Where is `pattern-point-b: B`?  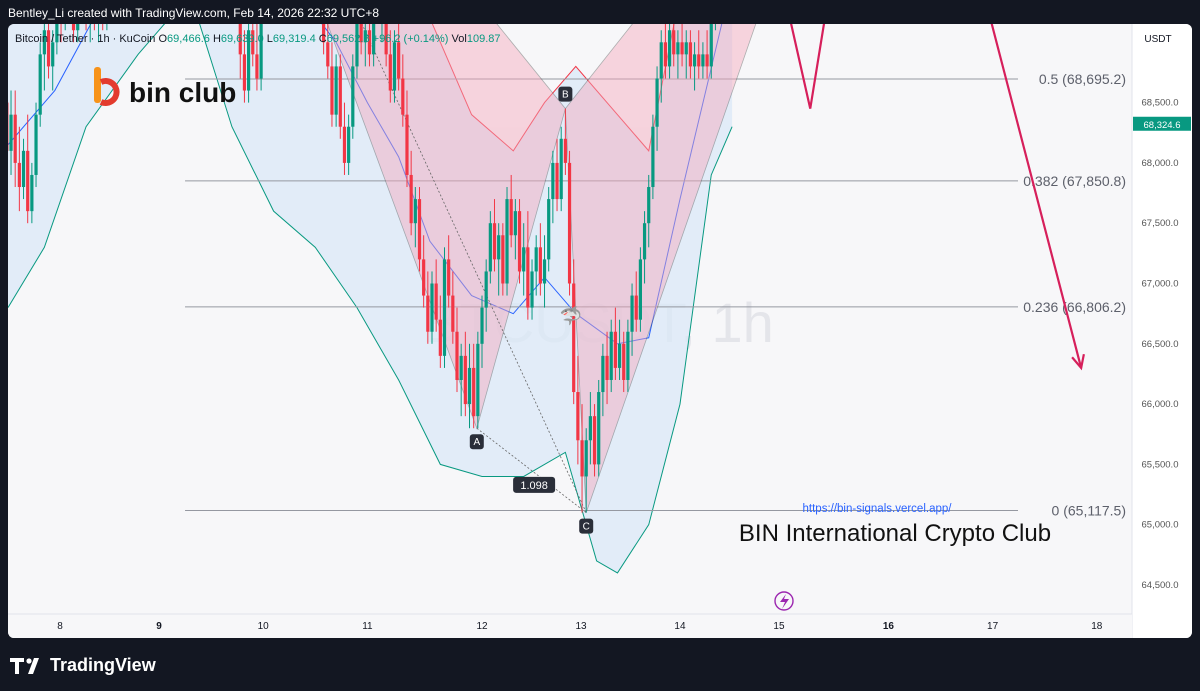
pattern-point-b: B is located at coordinates (565, 94).